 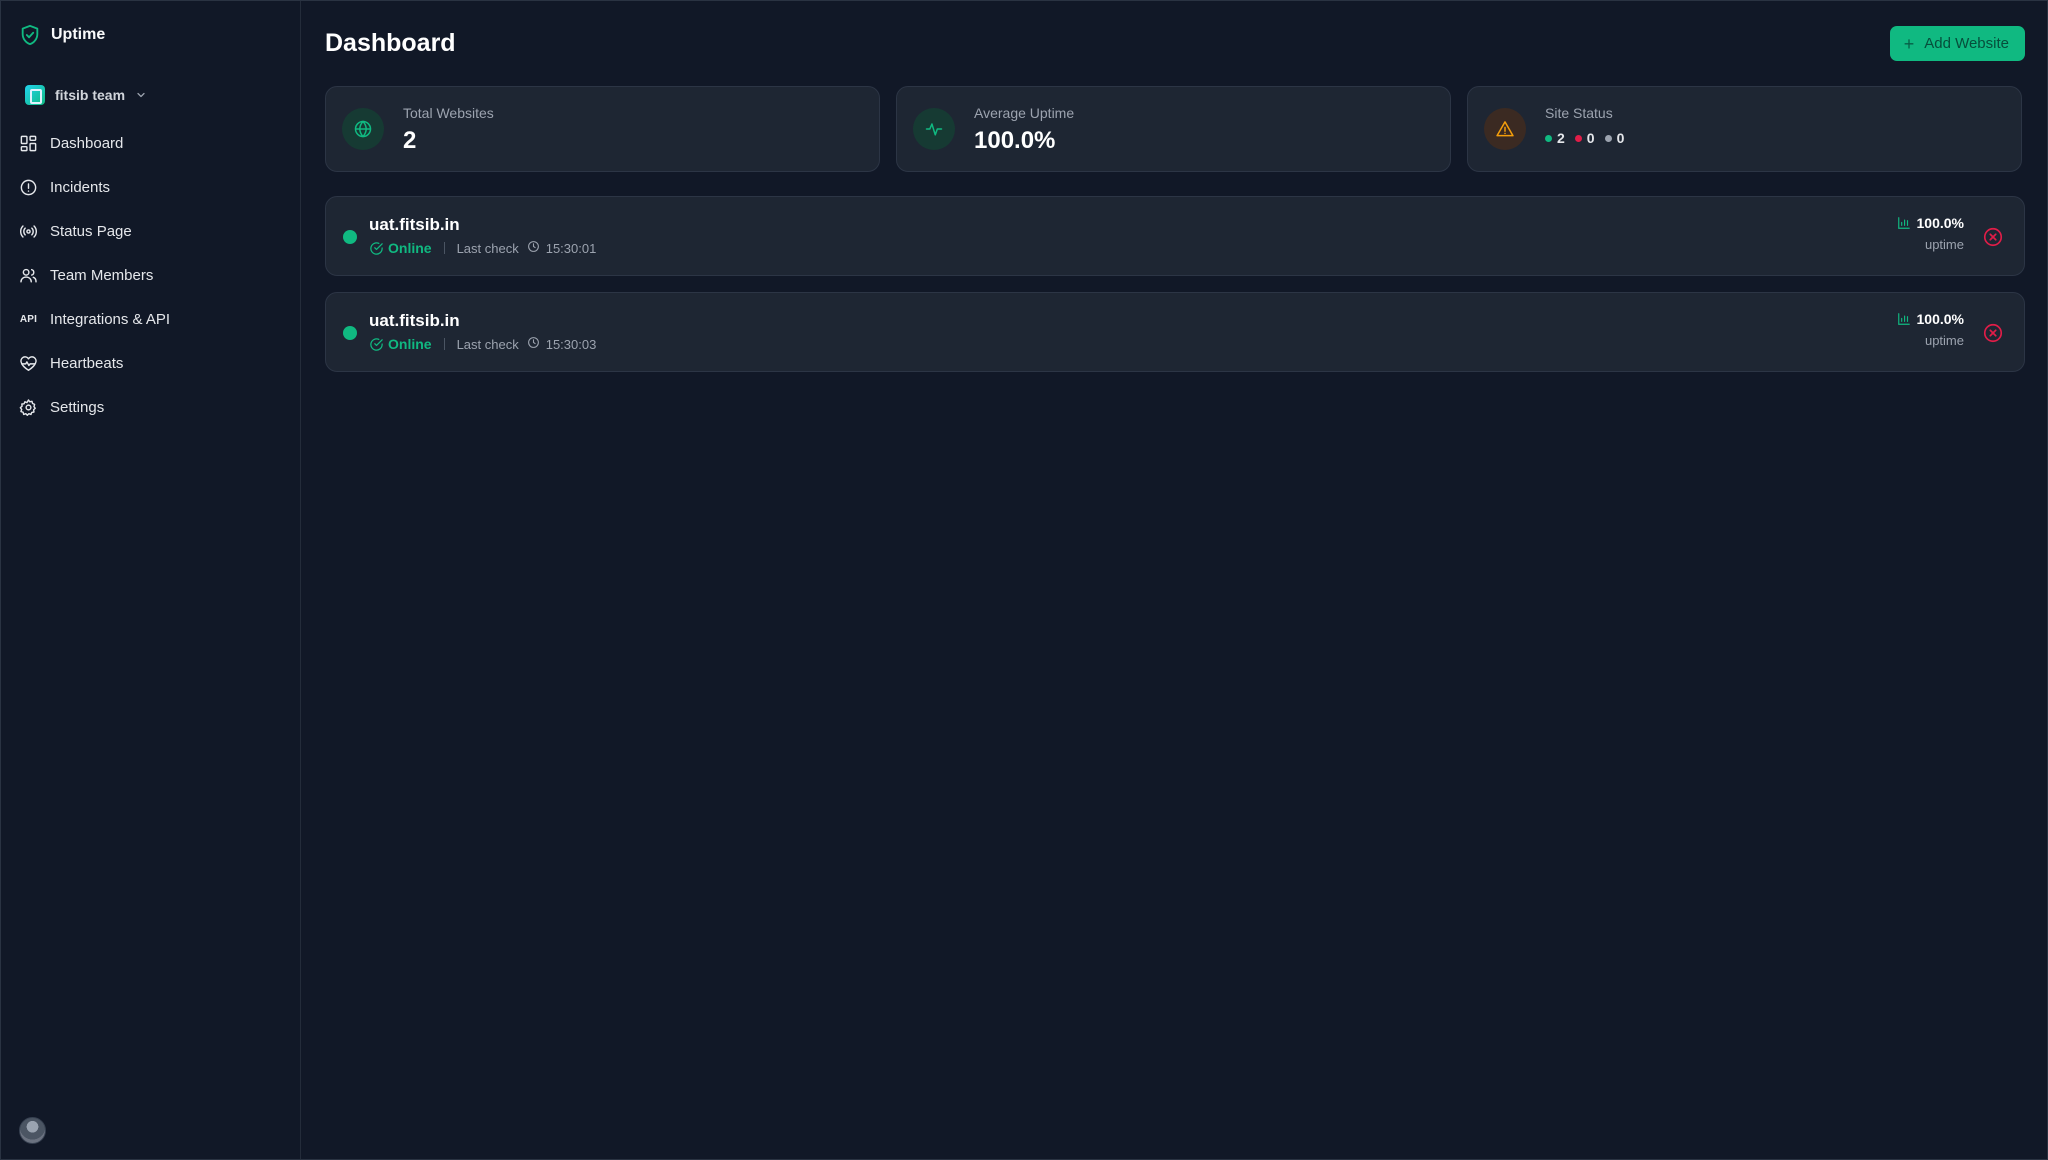 I want to click on site-list: uat.fitsib.in Online Last check 15:30:01, so click(x=1175, y=292).